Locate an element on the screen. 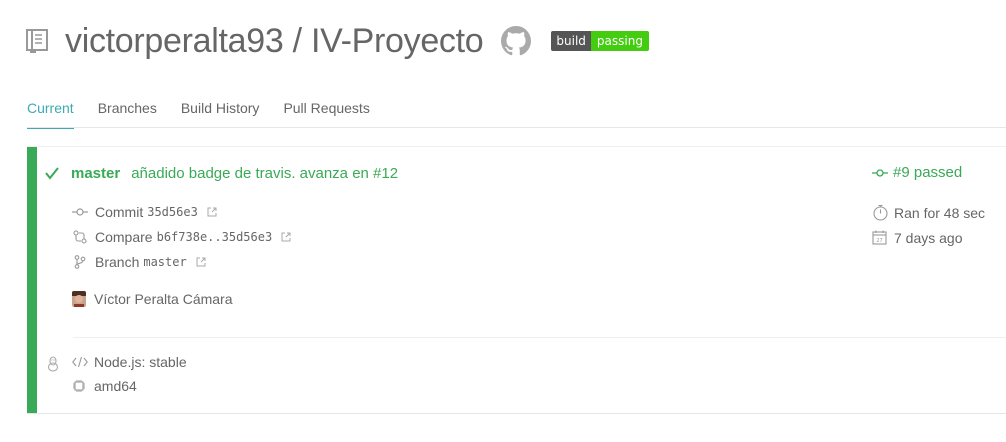 This screenshot has width=1006, height=442. commit-row: Commit 35d56e3 is located at coordinates (144, 212).